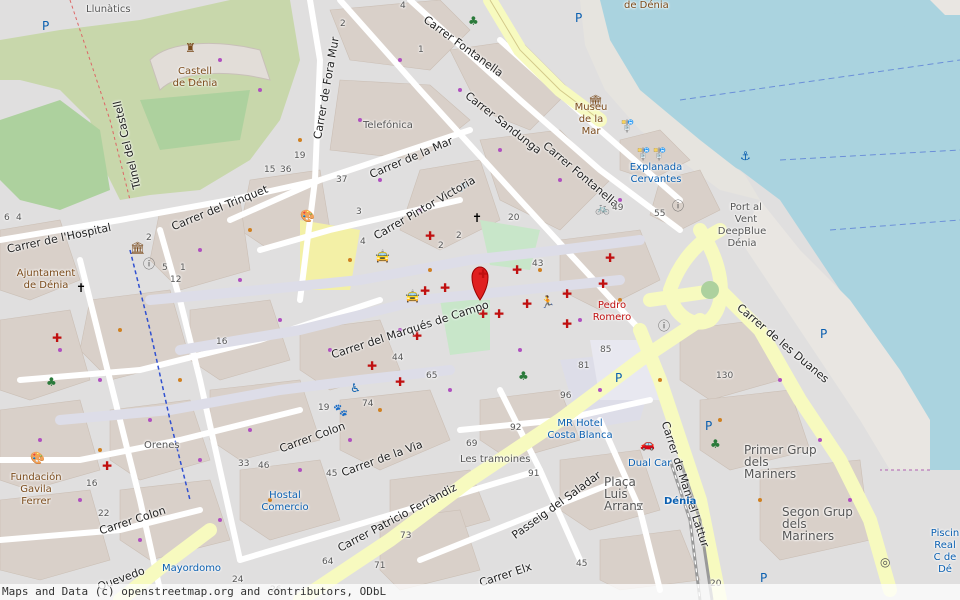 Image resolution: width=960 pixels, height=600 pixels. Describe the element at coordinates (534, 474) in the screenshot. I see `house-number: 91` at that location.